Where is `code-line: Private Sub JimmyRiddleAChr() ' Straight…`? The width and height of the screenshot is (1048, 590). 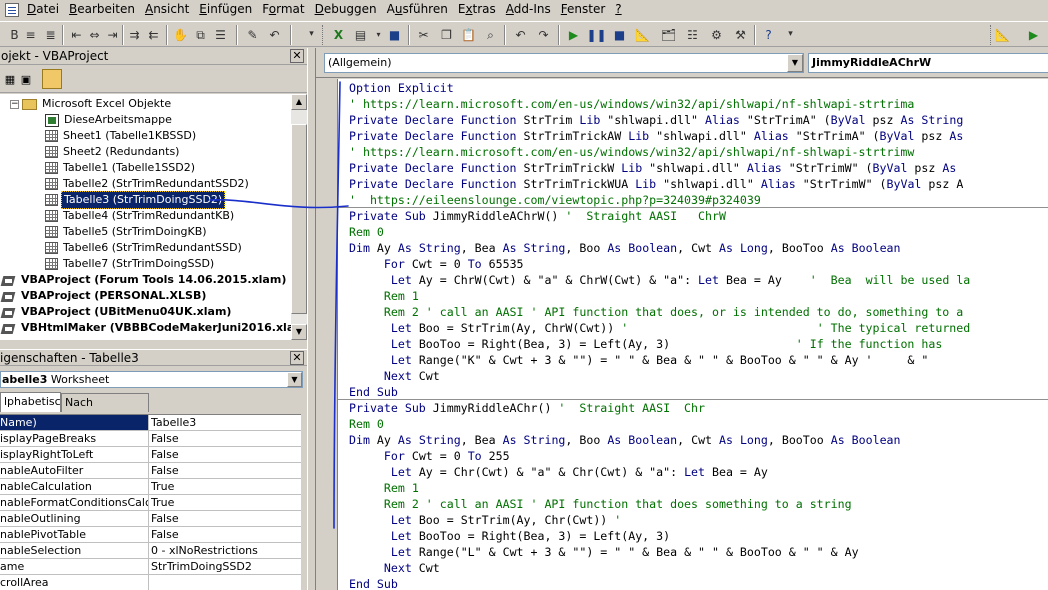
code-line: Private Sub JimmyRiddleAChr() ' Straight… is located at coordinates (527, 408).